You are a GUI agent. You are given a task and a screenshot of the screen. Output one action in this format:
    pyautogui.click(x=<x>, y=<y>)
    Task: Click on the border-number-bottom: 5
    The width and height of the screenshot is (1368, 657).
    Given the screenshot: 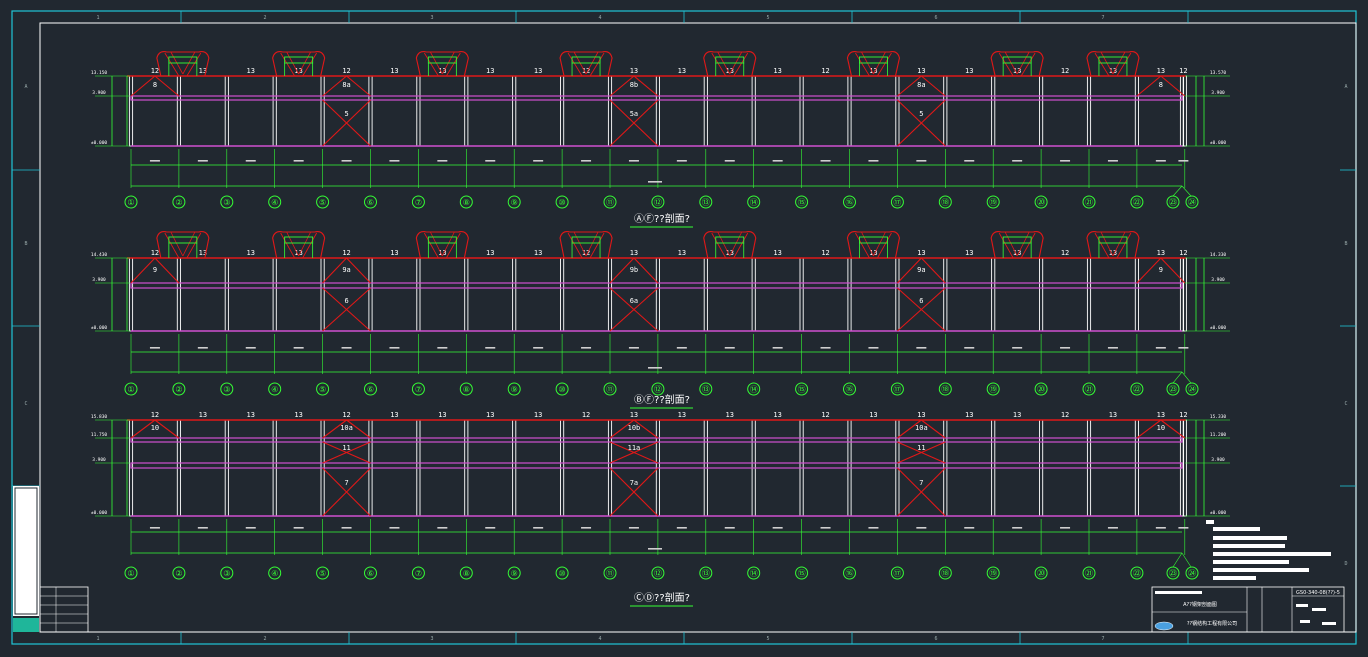 What is the action you would take?
    pyautogui.click(x=767, y=639)
    